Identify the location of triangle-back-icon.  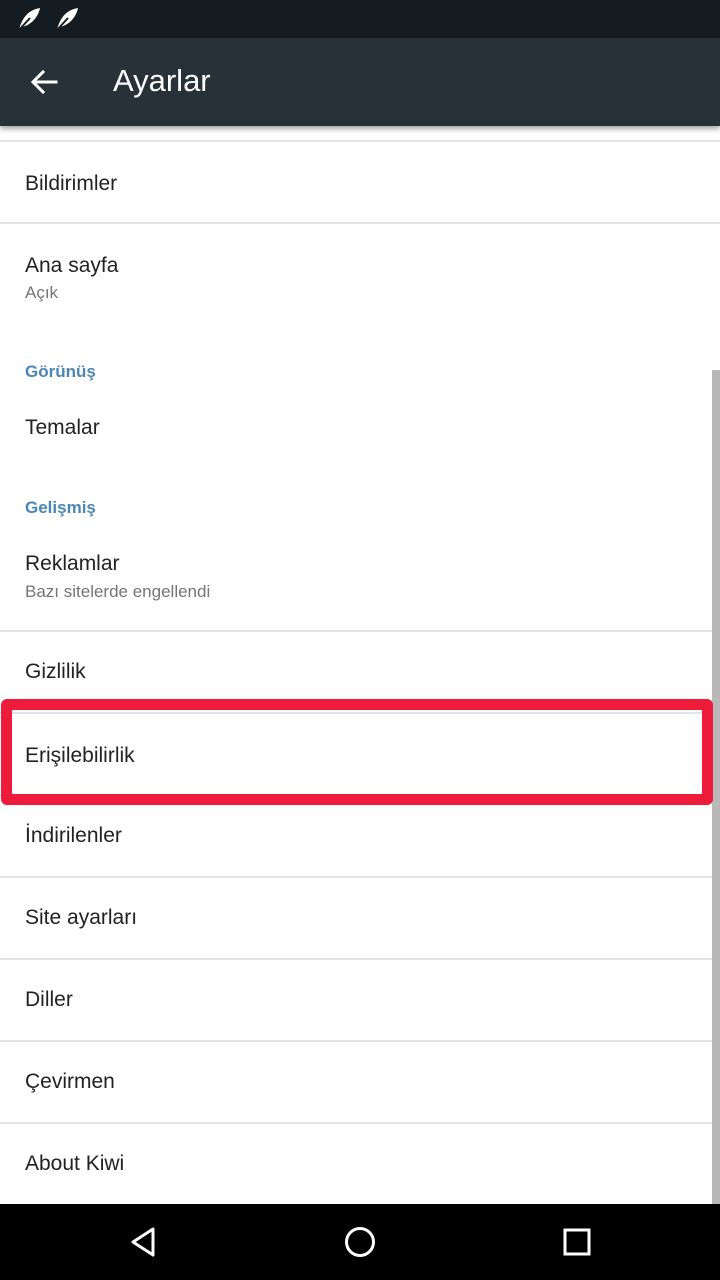
(143, 1242).